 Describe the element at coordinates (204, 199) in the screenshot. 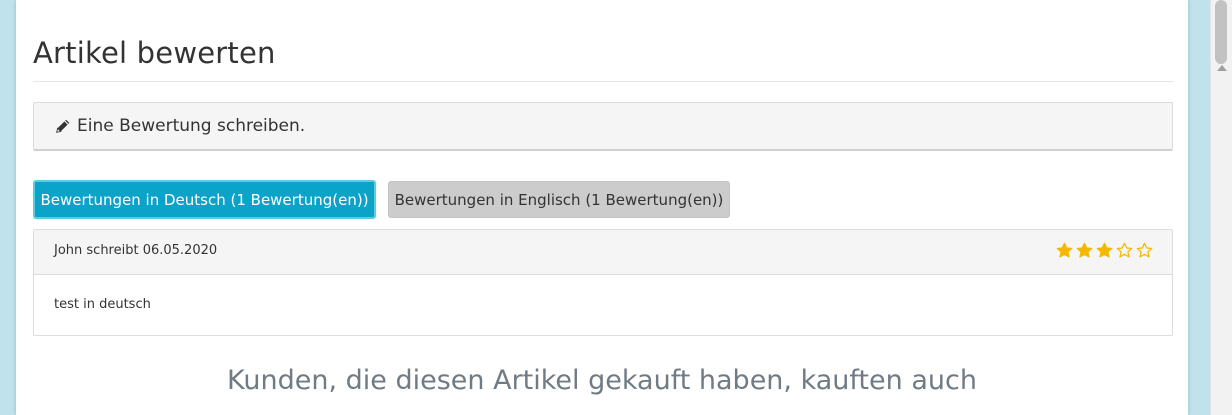

I see `tab-reviews-german: Bewertungen in Deutsch (1 Bewertung(en))` at that location.